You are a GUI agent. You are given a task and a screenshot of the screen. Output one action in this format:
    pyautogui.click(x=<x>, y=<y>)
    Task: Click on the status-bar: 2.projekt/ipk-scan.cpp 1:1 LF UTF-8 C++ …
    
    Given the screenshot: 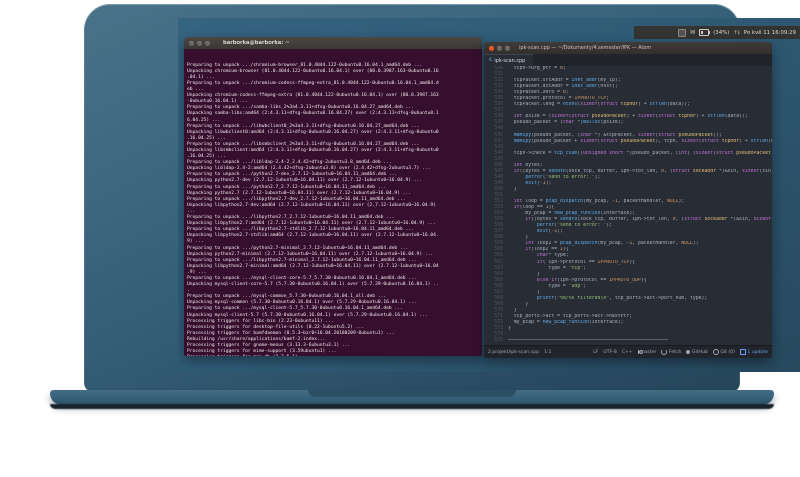 What is the action you would take?
    pyautogui.click(x=628, y=351)
    